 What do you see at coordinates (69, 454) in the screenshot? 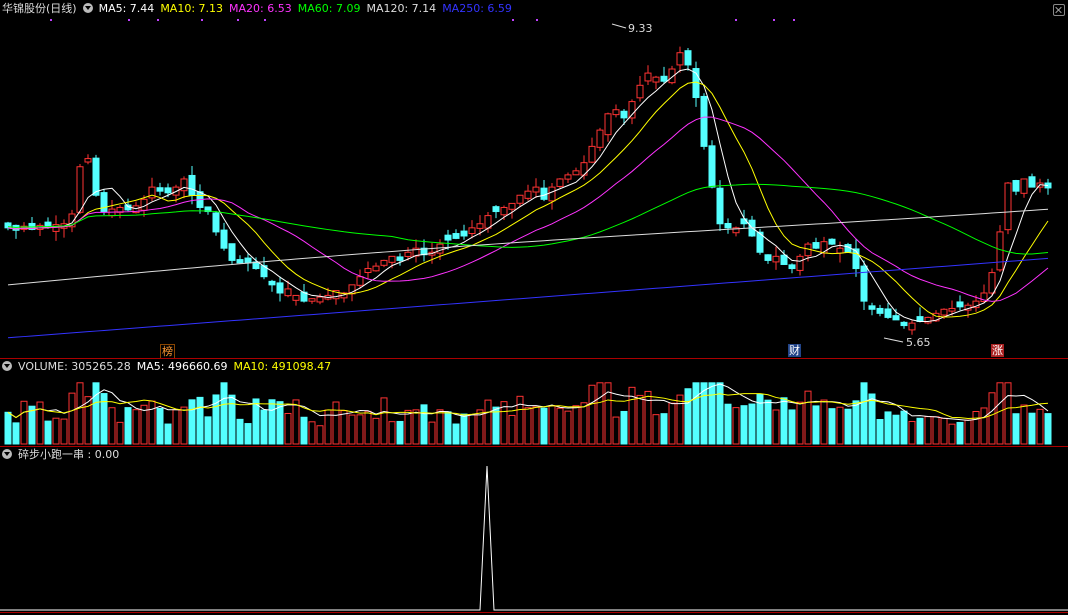
I see `indicator-title: 碎步小跑一串 : 0.00` at bounding box center [69, 454].